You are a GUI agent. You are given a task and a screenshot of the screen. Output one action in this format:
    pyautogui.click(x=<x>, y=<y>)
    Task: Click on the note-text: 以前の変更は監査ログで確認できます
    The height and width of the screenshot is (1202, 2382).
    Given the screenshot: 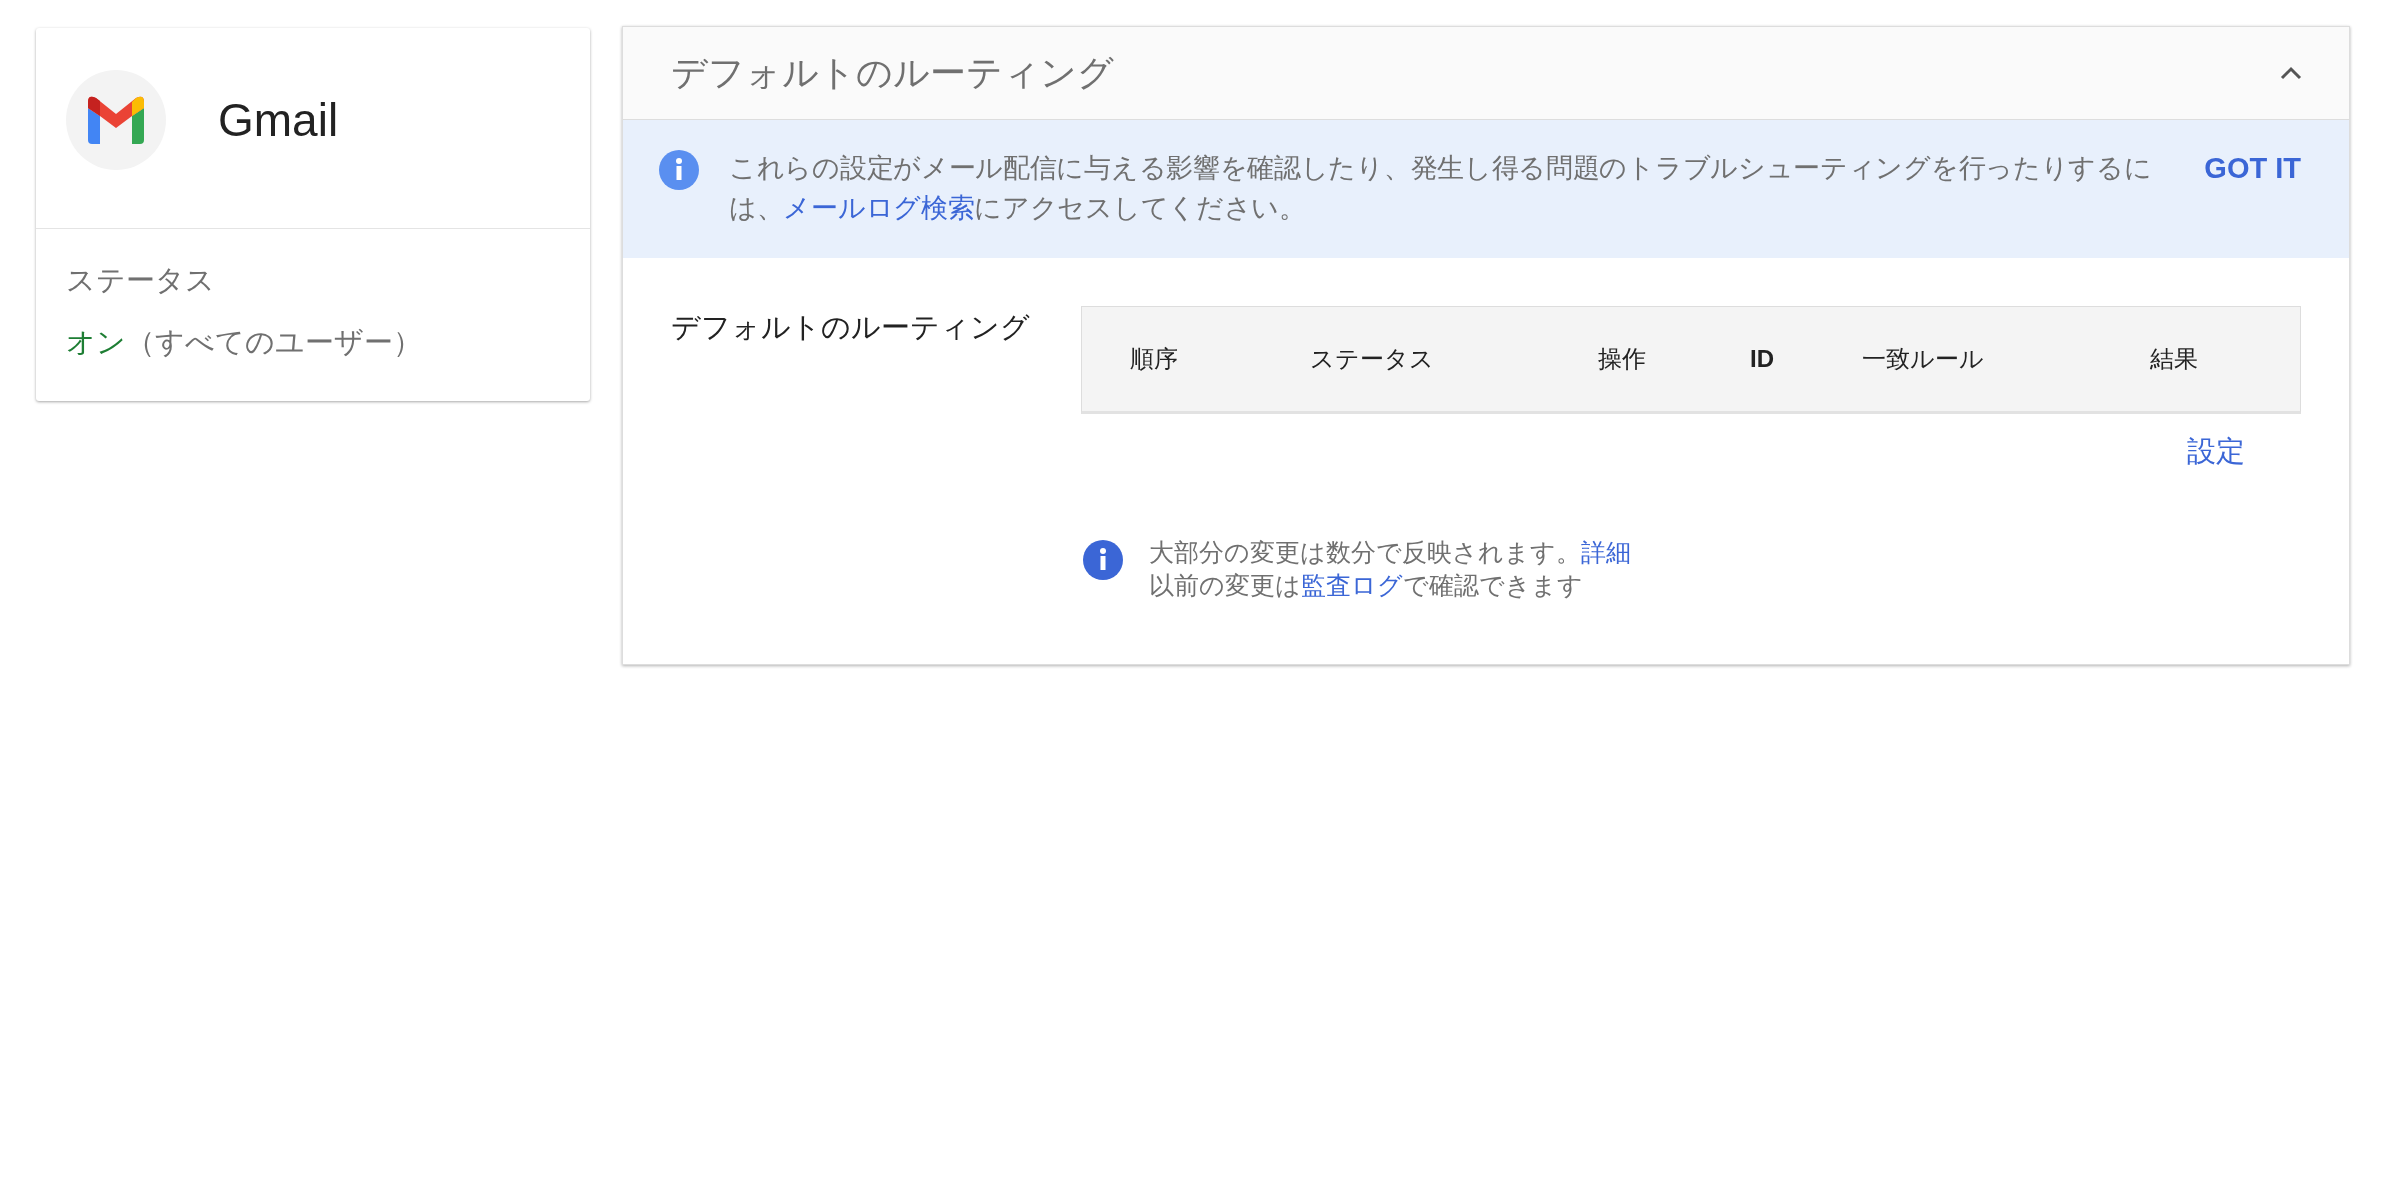 What is the action you would take?
    pyautogui.click(x=1366, y=585)
    